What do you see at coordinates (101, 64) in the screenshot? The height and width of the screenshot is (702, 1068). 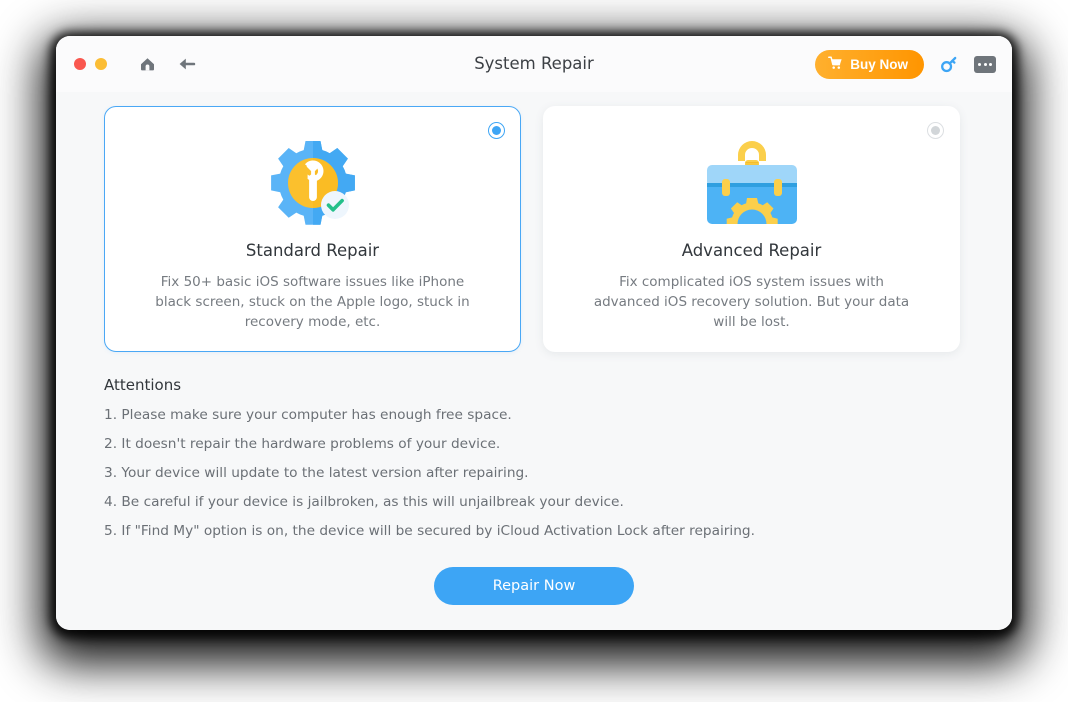 I see `minimize-window-button` at bounding box center [101, 64].